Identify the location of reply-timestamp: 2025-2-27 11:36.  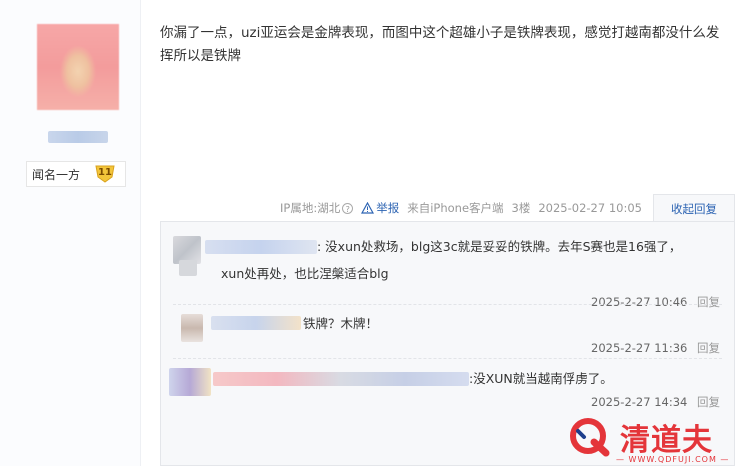
(639, 348).